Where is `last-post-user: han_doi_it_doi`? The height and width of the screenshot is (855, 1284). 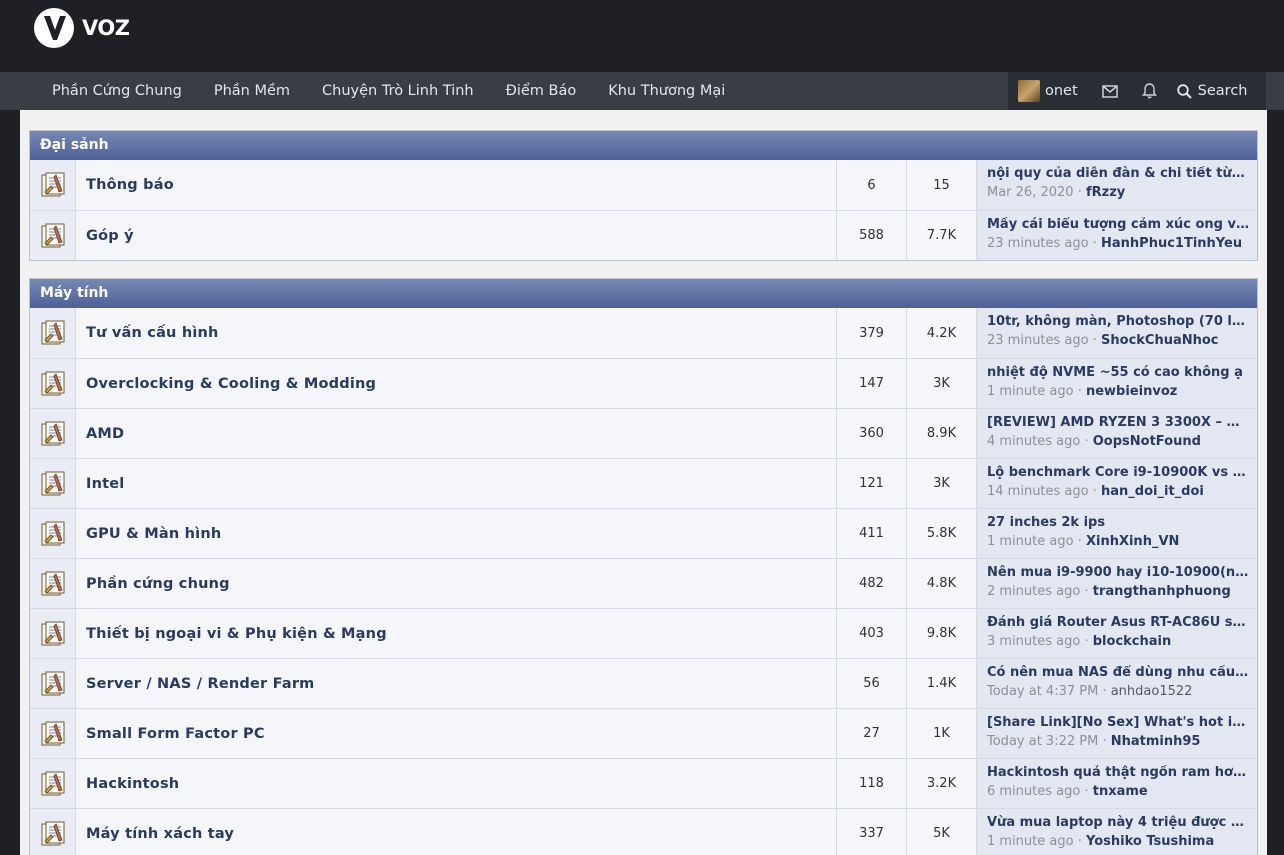
last-post-user: han_doi_it_doi is located at coordinates (1152, 491).